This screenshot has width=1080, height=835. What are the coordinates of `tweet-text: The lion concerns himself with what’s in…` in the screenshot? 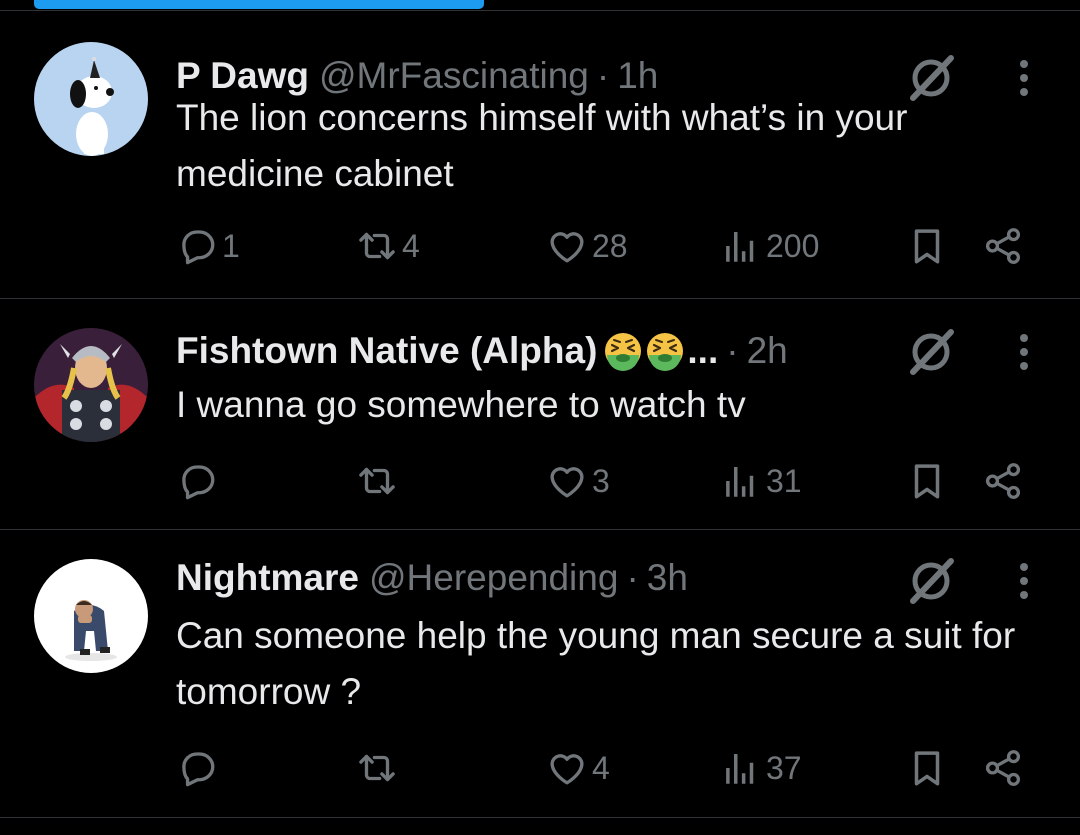 It's located at (542, 145).